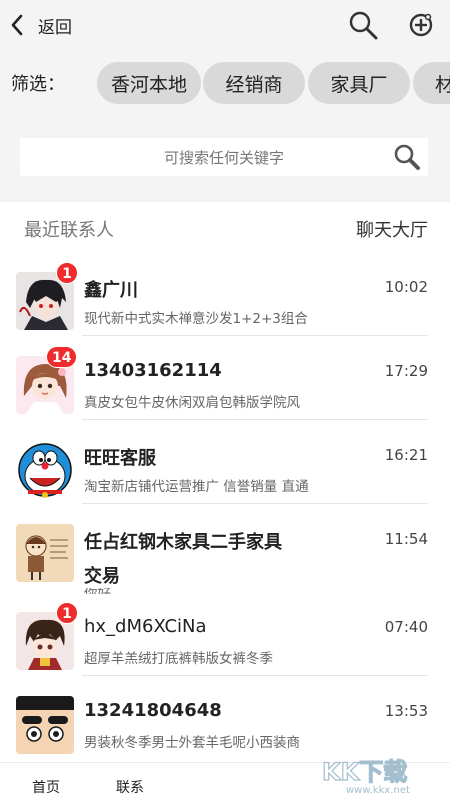 This screenshot has width=450, height=800. I want to click on contact-row: 旺旺客服 16:21 淘宝新店铺代运营推广 信誉销量 直通, so click(225, 462).